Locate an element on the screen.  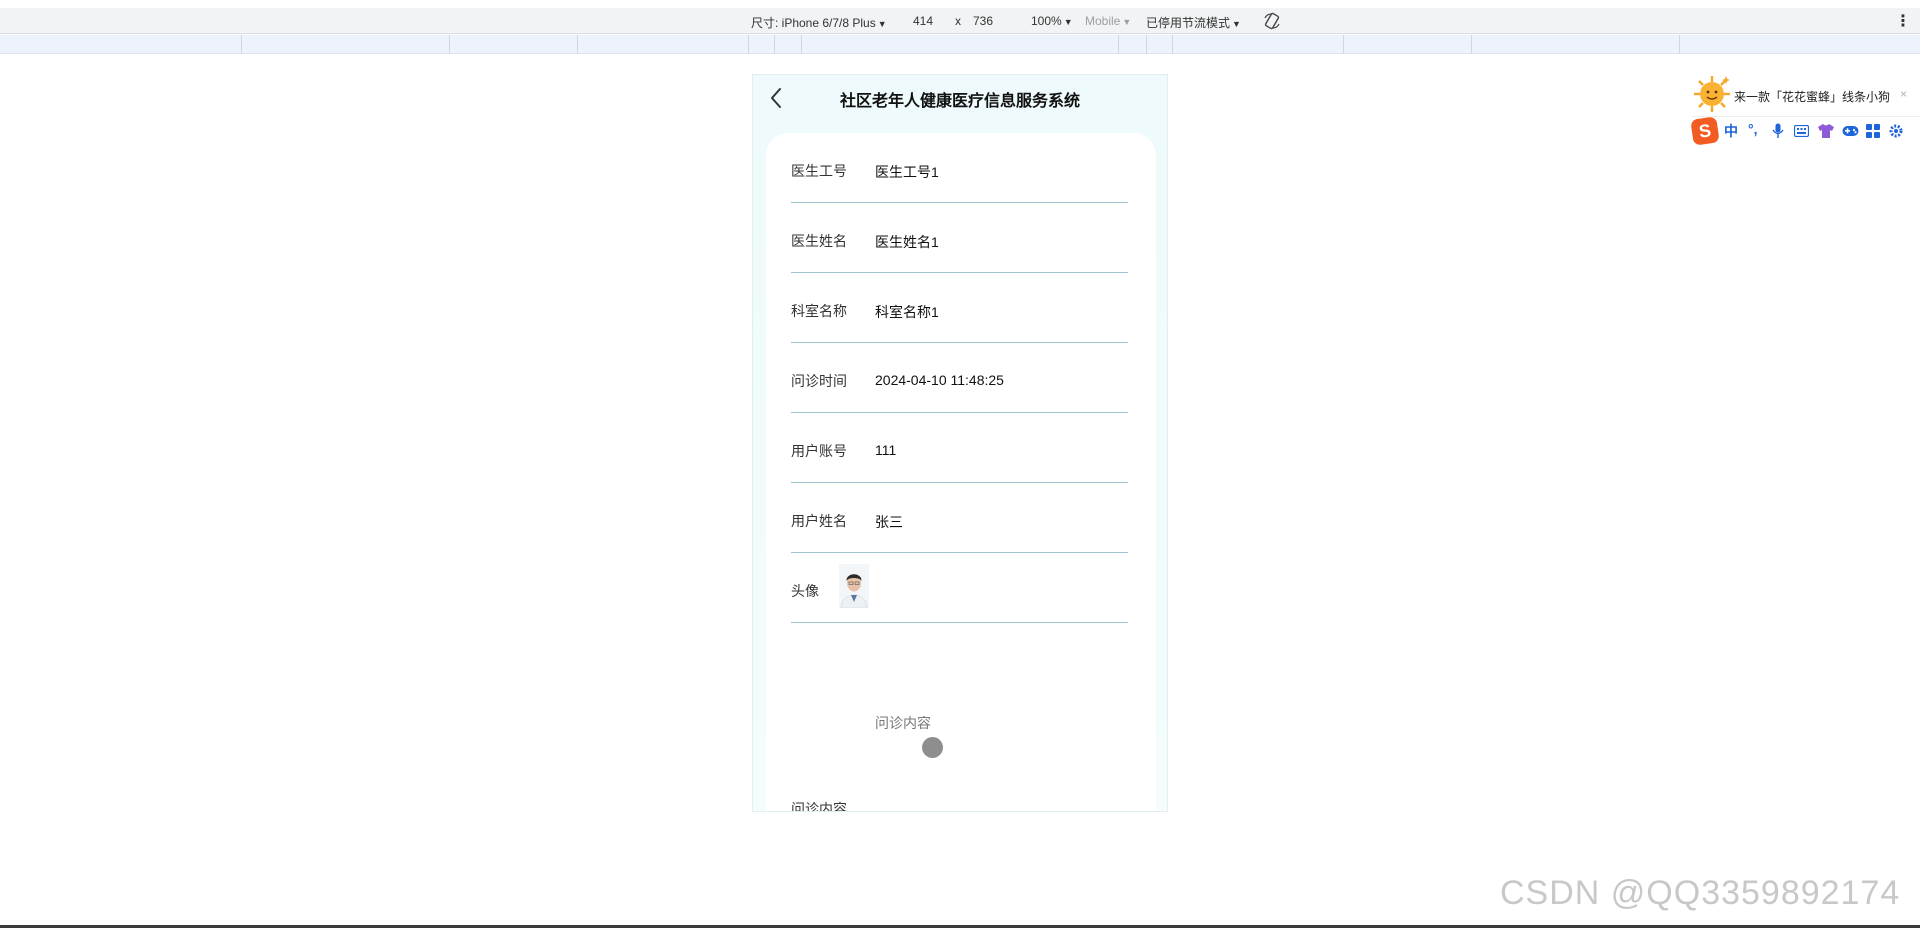
throttle-label: 已停用节流模式 is located at coordinates (1188, 23).